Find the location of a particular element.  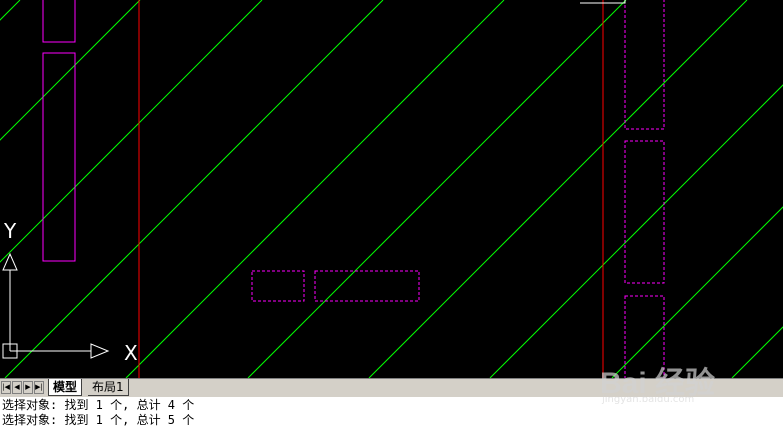

command-line-1: 选择对象: 找到 1 个, 总计 4 个 is located at coordinates (98, 405).